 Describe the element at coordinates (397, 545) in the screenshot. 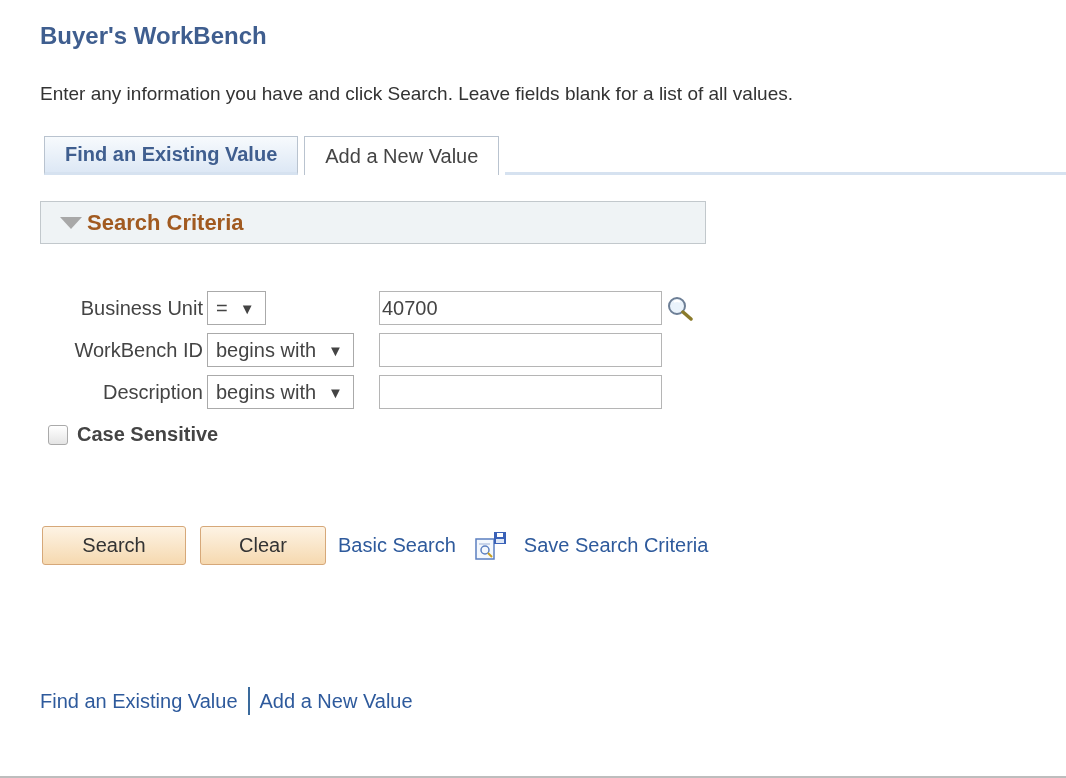

I see `basic-search-link: Basic Search` at that location.